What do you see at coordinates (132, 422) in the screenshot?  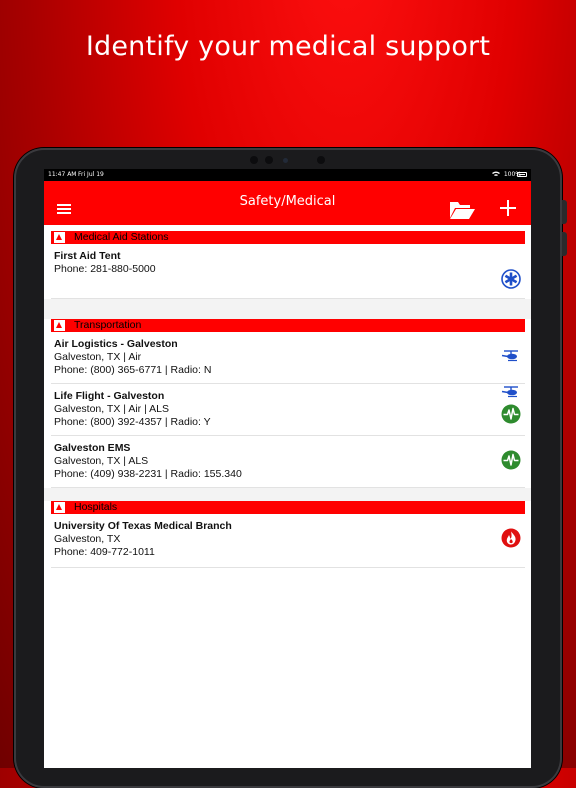 I see `entry-phone: Phone: (800) 392-4357 | Radio: Y` at bounding box center [132, 422].